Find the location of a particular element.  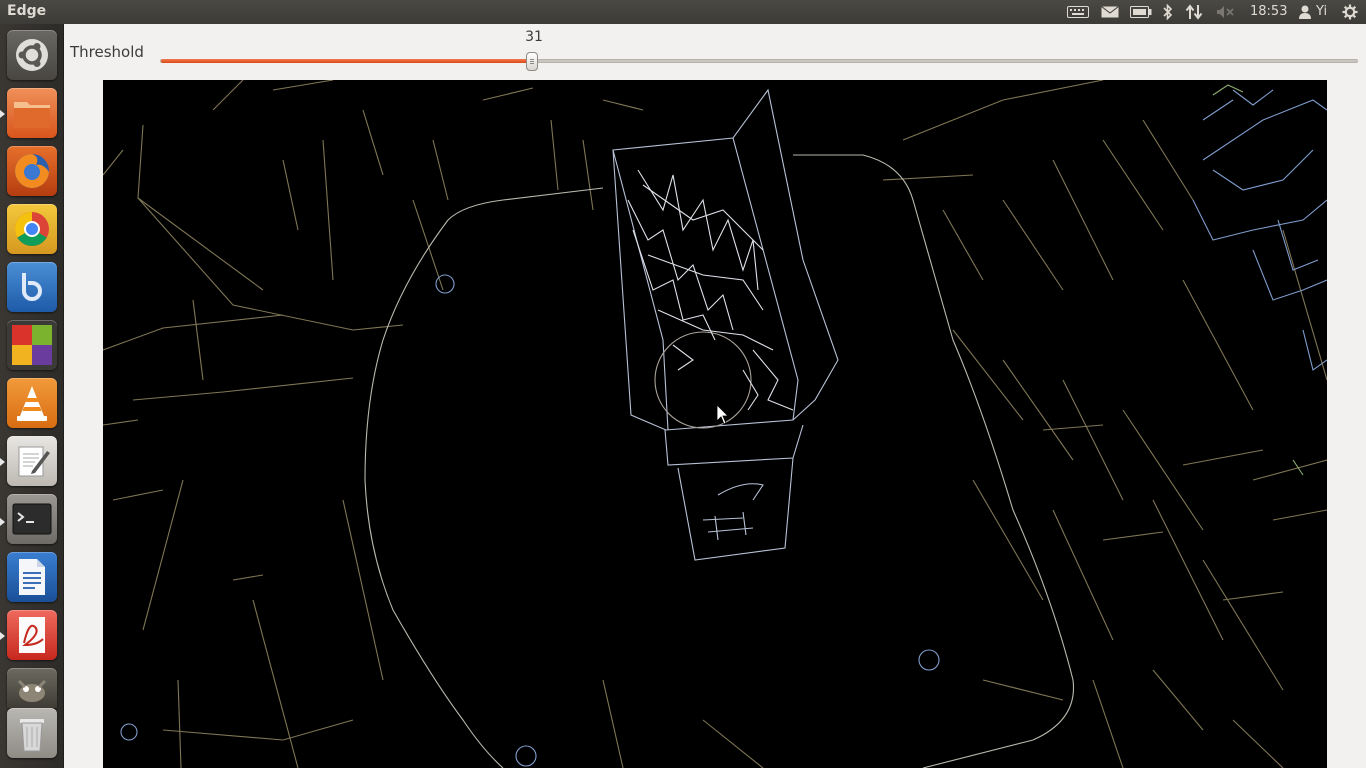

threshold-value: 31 is located at coordinates (534, 37).